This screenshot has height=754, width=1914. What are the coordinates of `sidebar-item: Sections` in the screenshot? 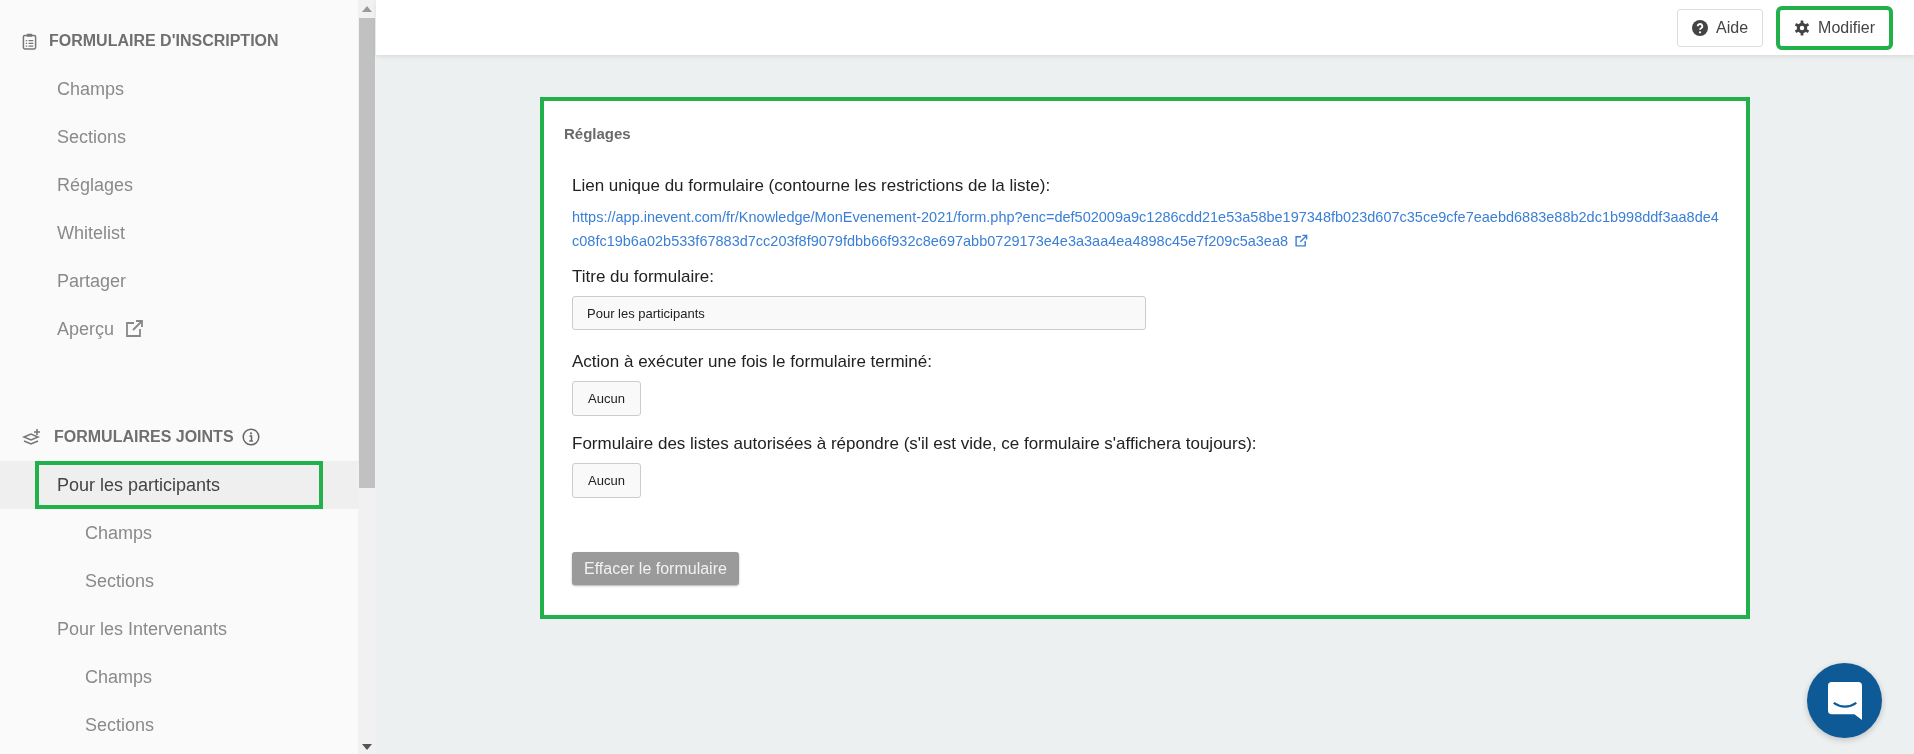 It's located at (63, 137).